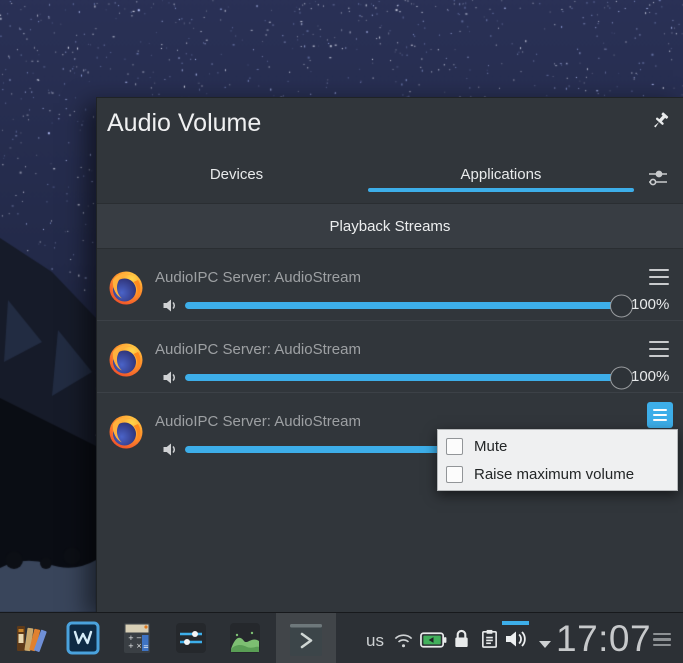  I want to click on active-applet-indicator, so click(515, 623).